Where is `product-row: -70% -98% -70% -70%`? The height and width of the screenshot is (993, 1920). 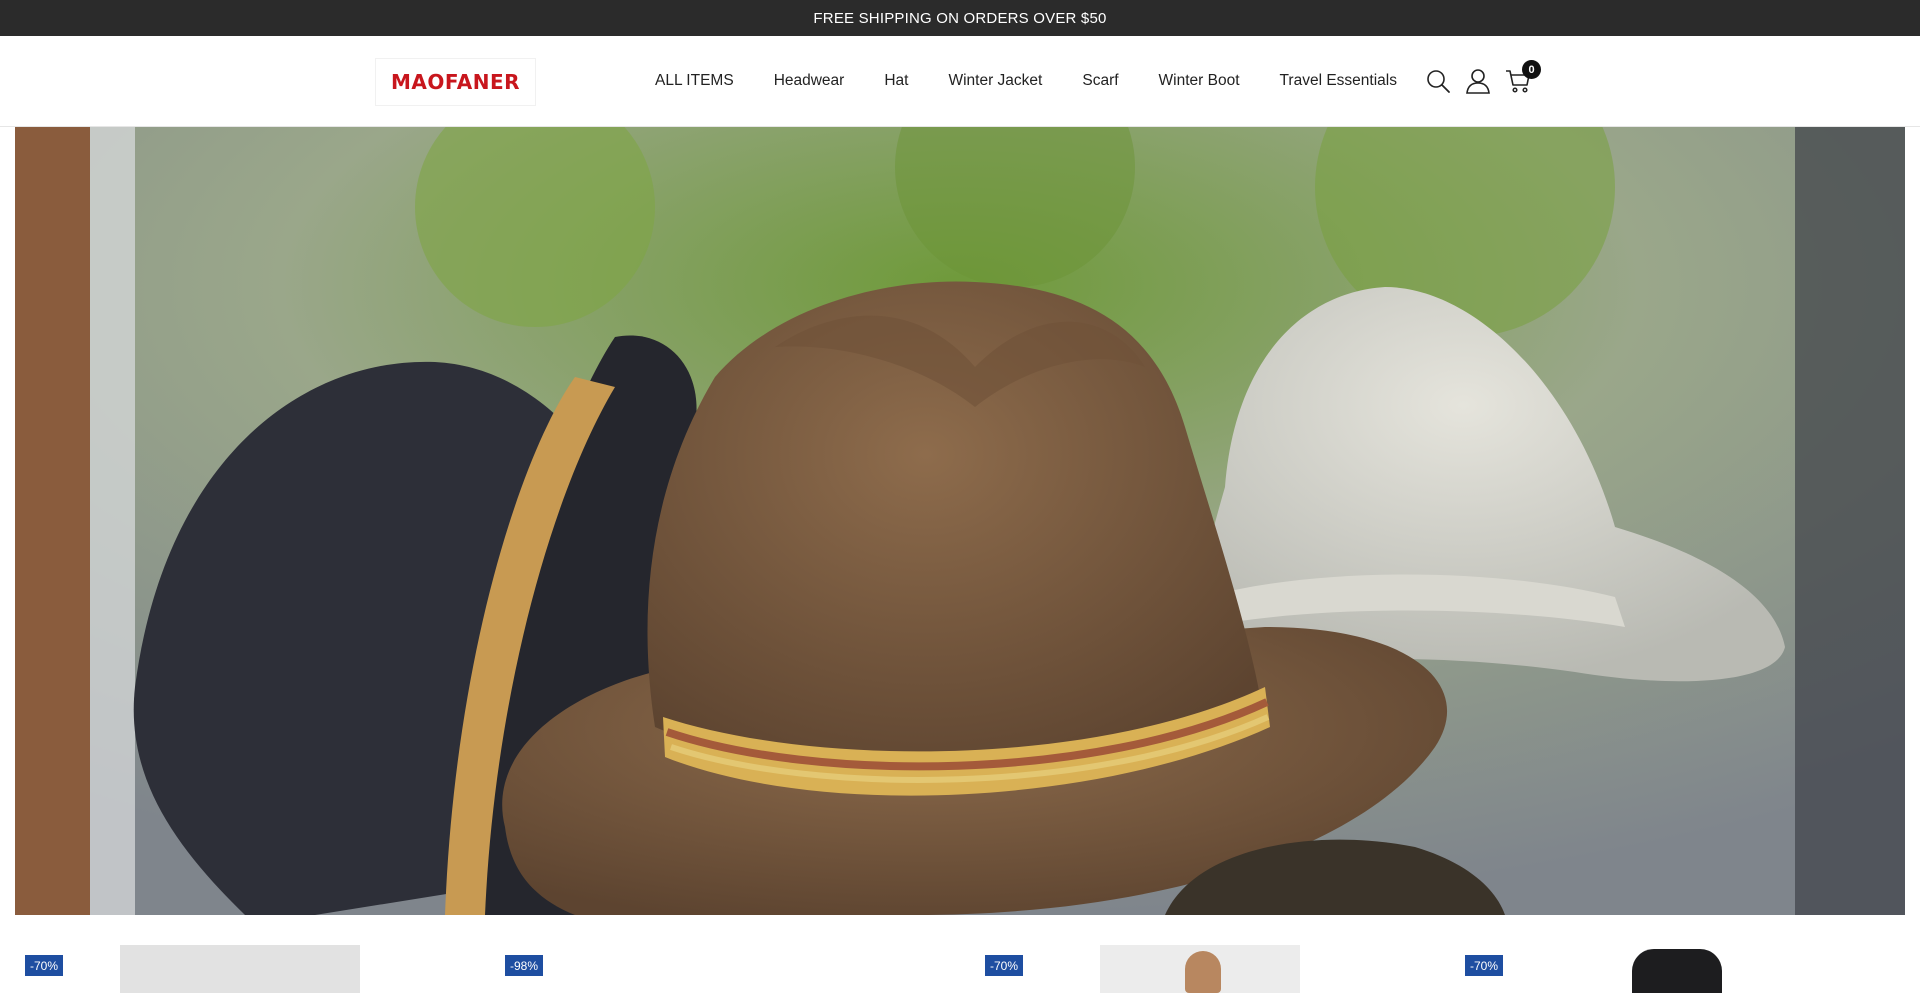
product-row: -70% -98% -70% -70% is located at coordinates (960, 954).